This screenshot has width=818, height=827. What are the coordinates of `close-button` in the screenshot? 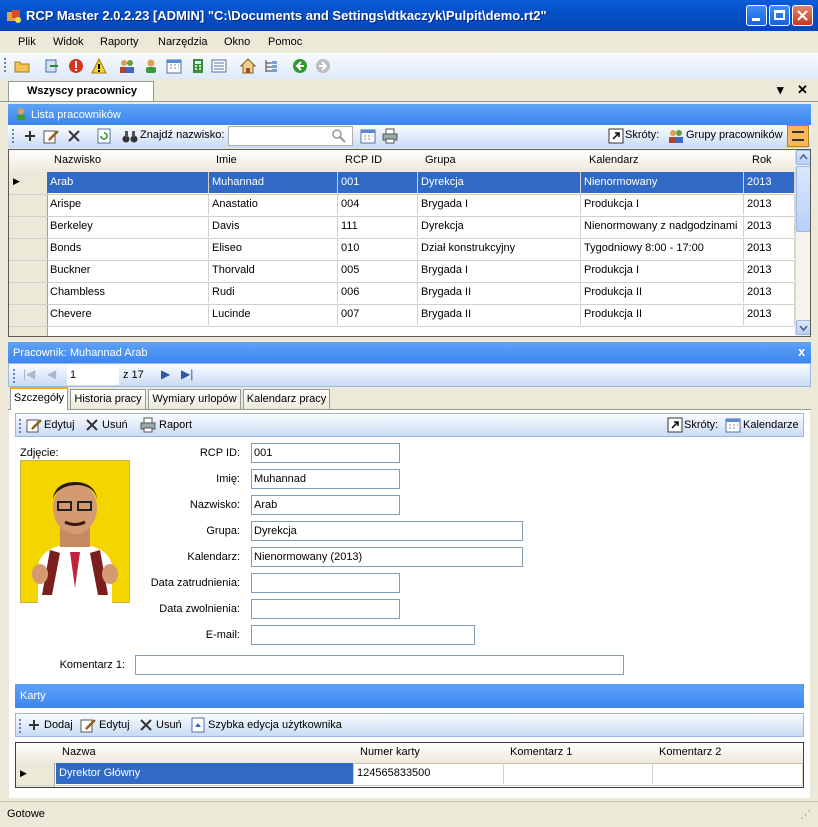 It's located at (802, 15).